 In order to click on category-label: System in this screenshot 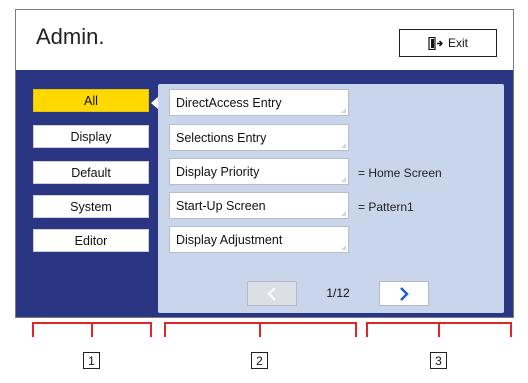, I will do `click(91, 206)`.